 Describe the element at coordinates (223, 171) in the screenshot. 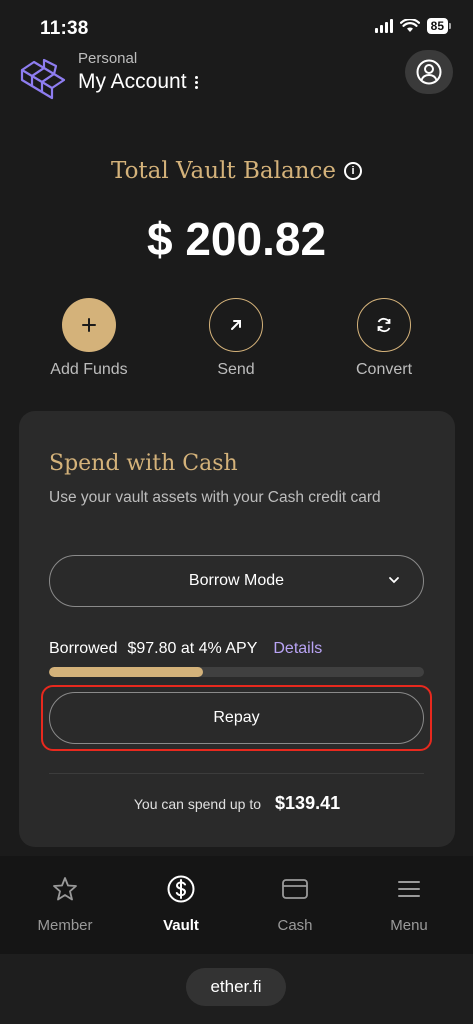

I see `balance-label: Total Vault Balance` at that location.